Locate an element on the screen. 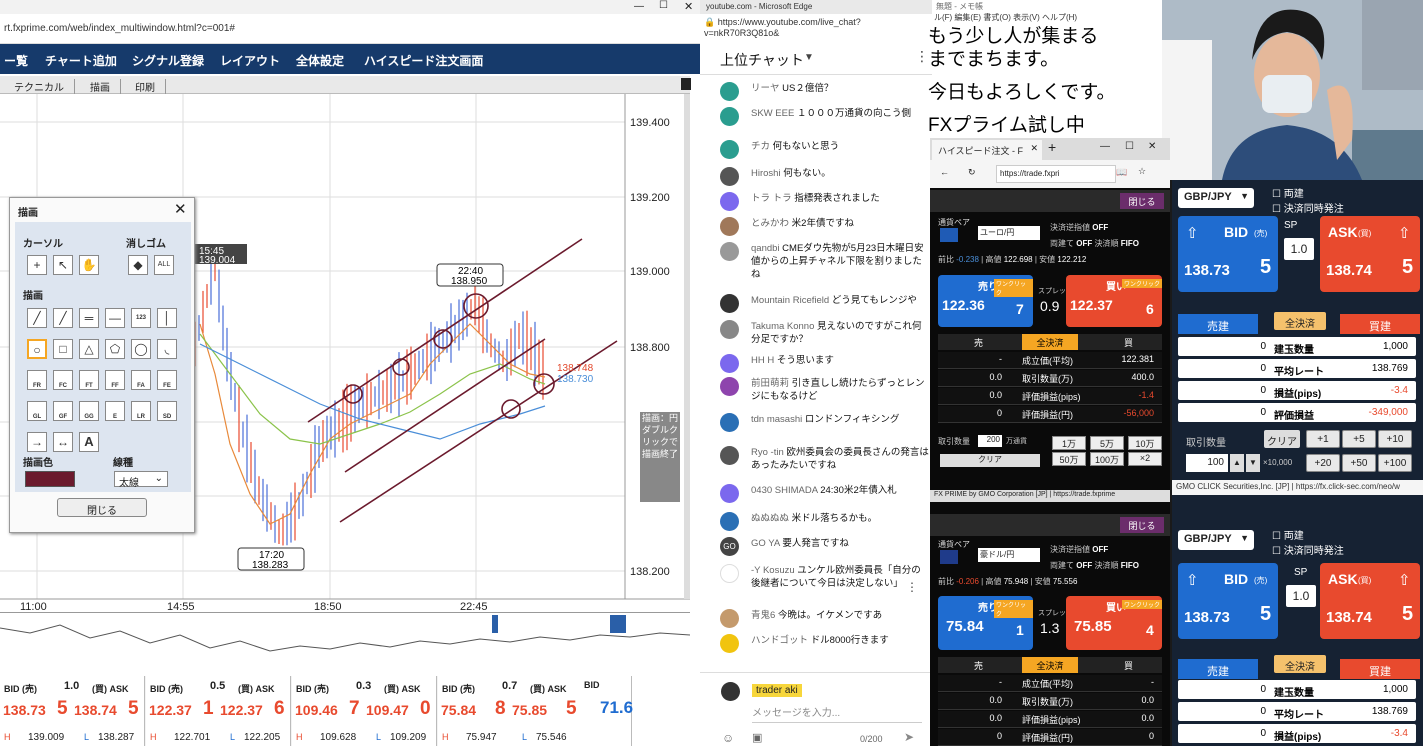 This screenshot has height=746, width=1423. fib-tool-icon: LR is located at coordinates (141, 411).